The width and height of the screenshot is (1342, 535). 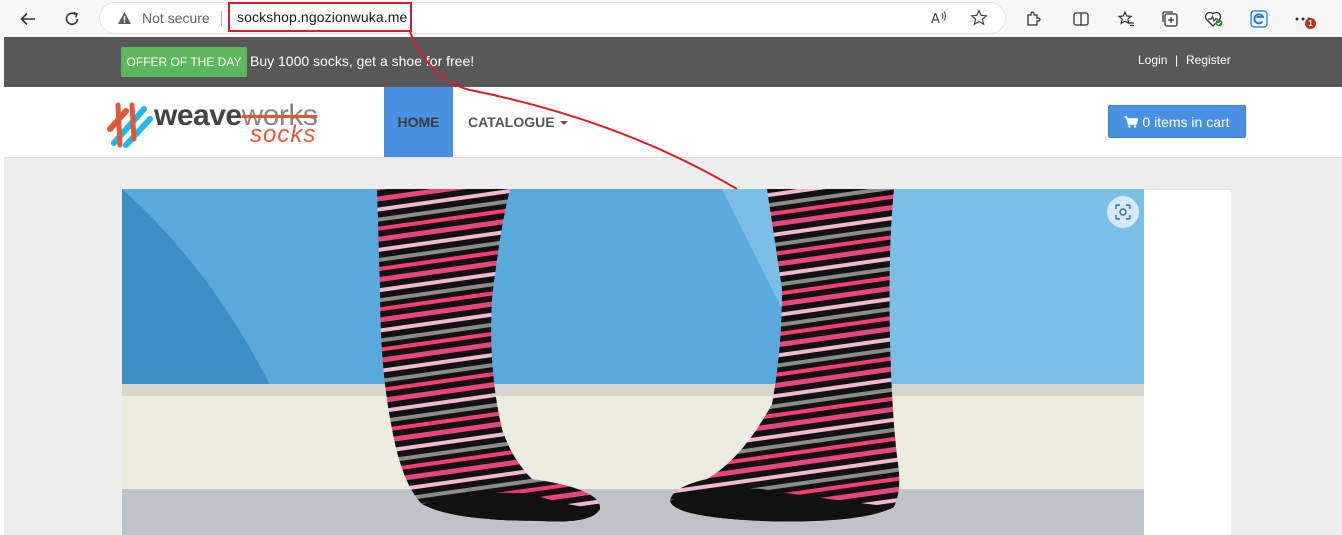 I want to click on split-screen-icon, so click(x=1081, y=19).